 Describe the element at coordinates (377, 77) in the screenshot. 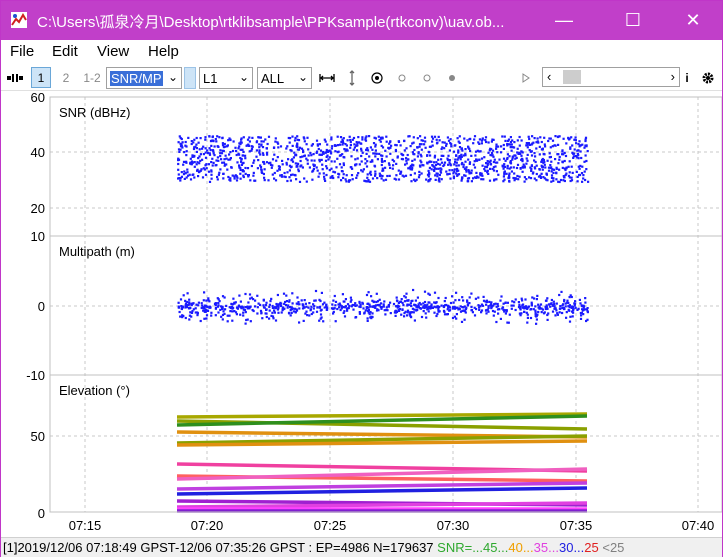

I see `center-origin-icon` at that location.